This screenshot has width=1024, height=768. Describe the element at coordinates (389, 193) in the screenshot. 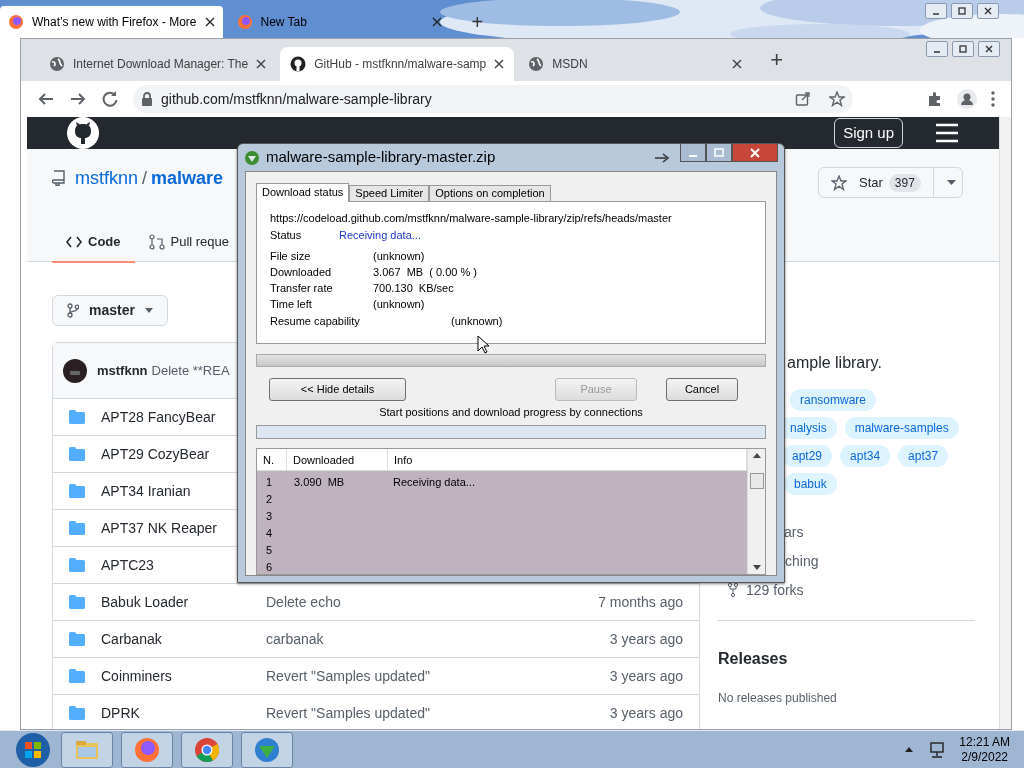

I see `dialog-tab: Speed Limiter` at that location.